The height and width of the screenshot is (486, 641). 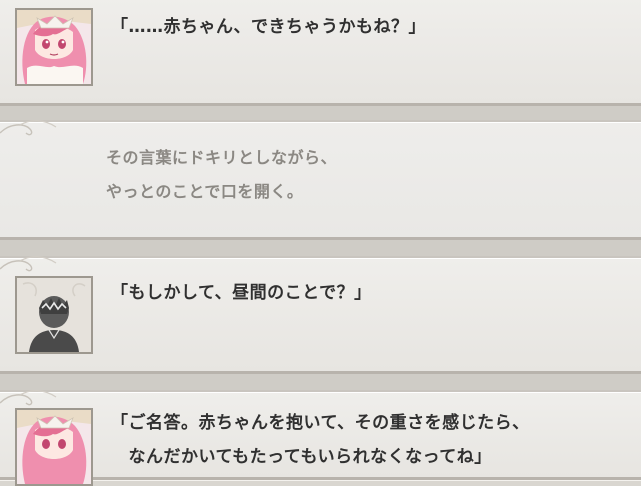 I want to click on dialogue-line: 「もしかして、昼間のことで？」, so click(x=241, y=293).